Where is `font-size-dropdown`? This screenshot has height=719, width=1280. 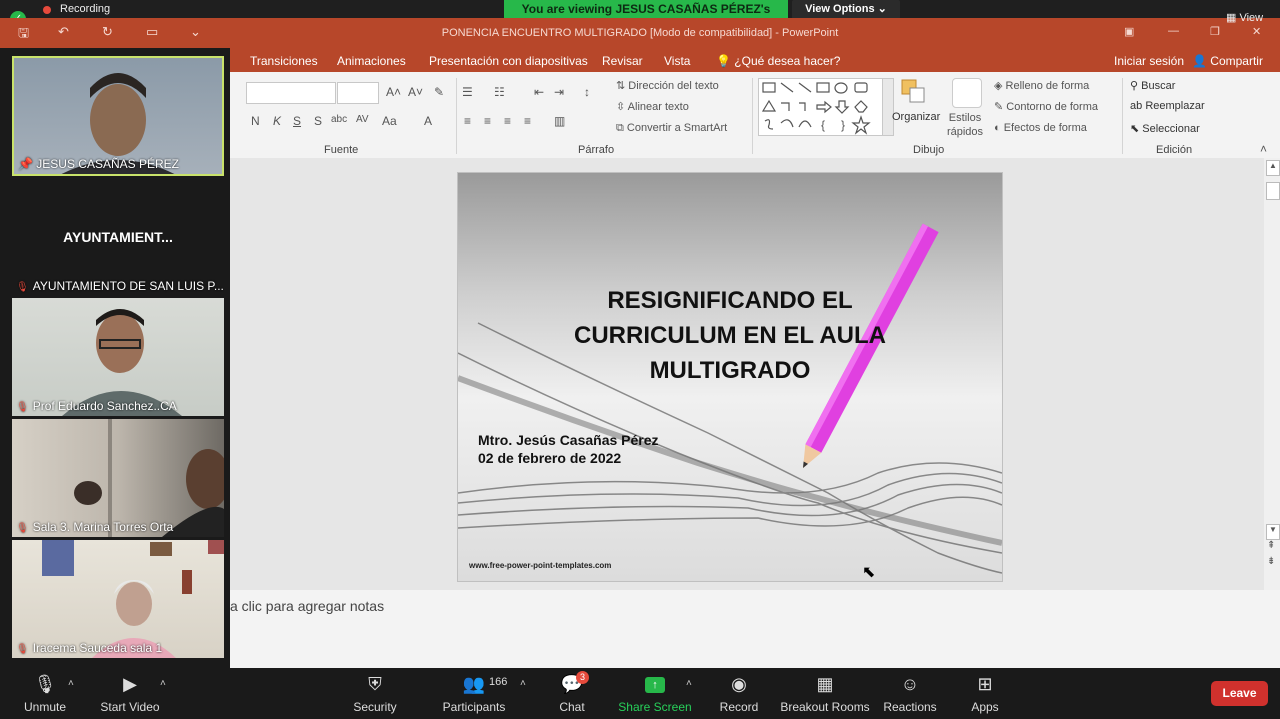
font-size-dropdown is located at coordinates (358, 93).